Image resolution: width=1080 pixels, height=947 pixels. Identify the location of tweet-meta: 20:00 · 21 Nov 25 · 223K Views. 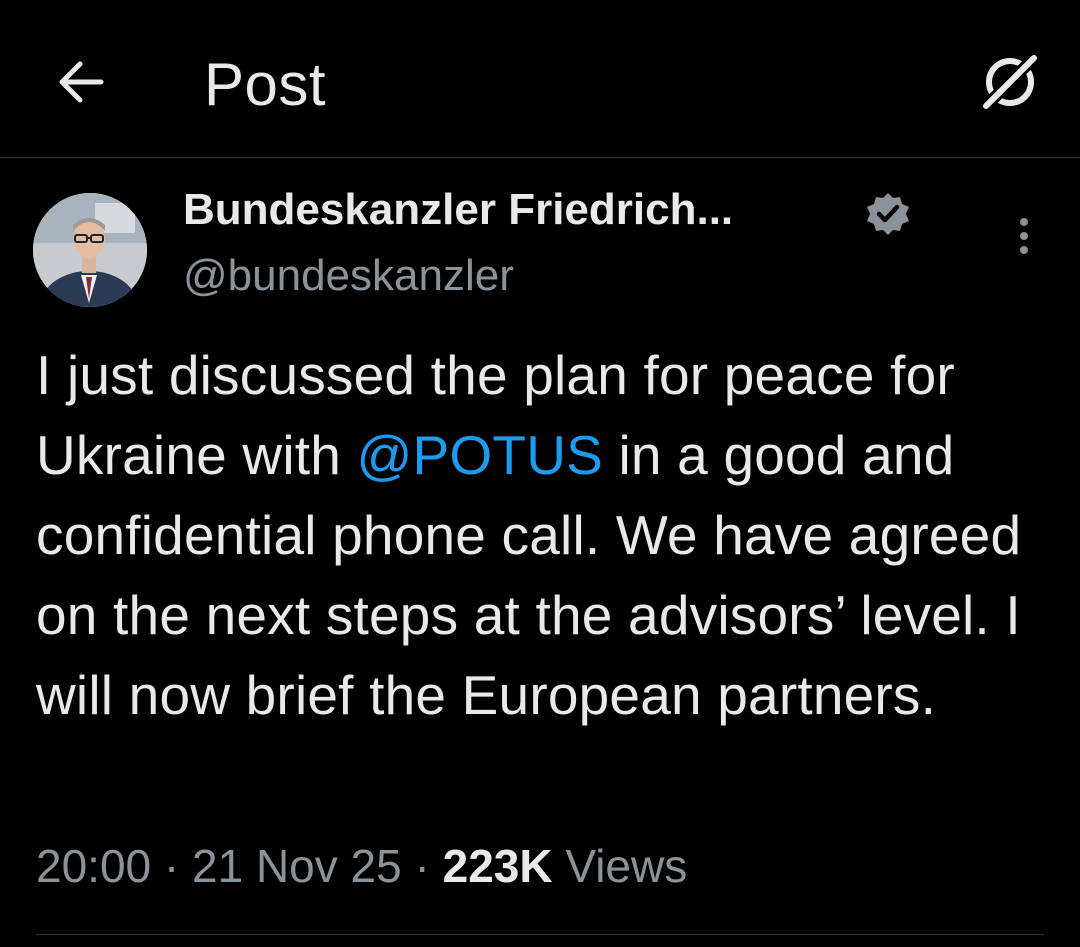
(361, 866).